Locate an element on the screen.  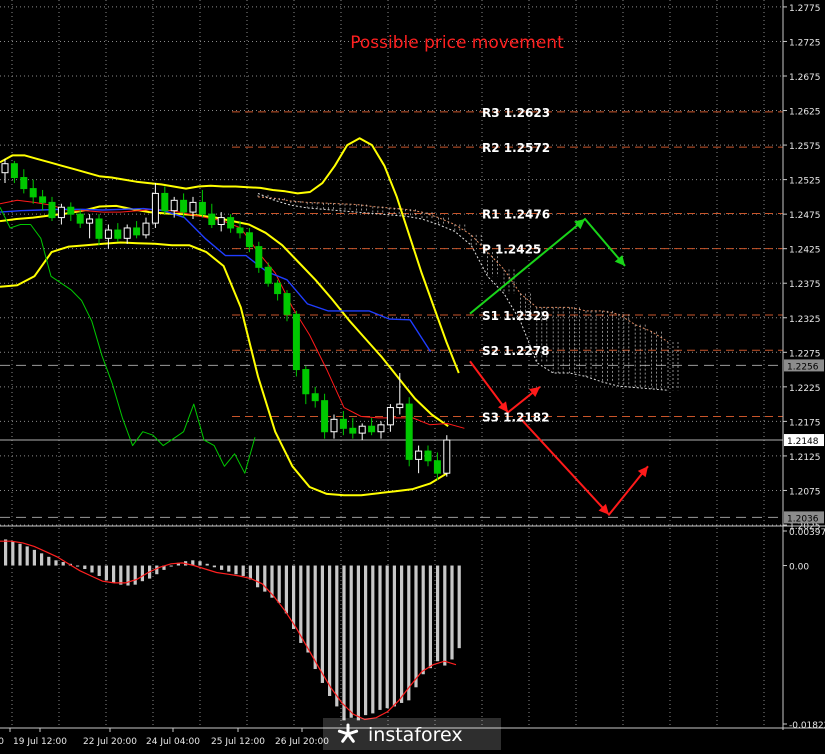
price-axis-tick-label: 1.2675 is located at coordinates (805, 78).